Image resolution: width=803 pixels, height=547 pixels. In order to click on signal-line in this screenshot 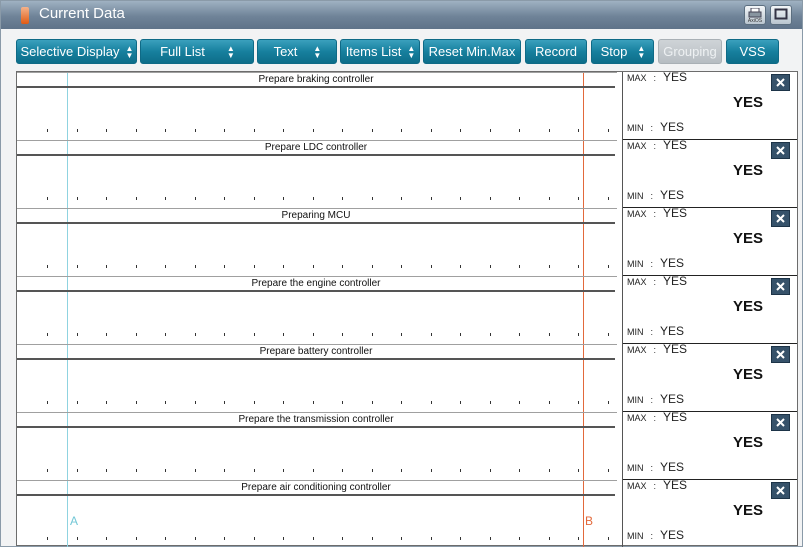, I will do `click(316, 495)`.